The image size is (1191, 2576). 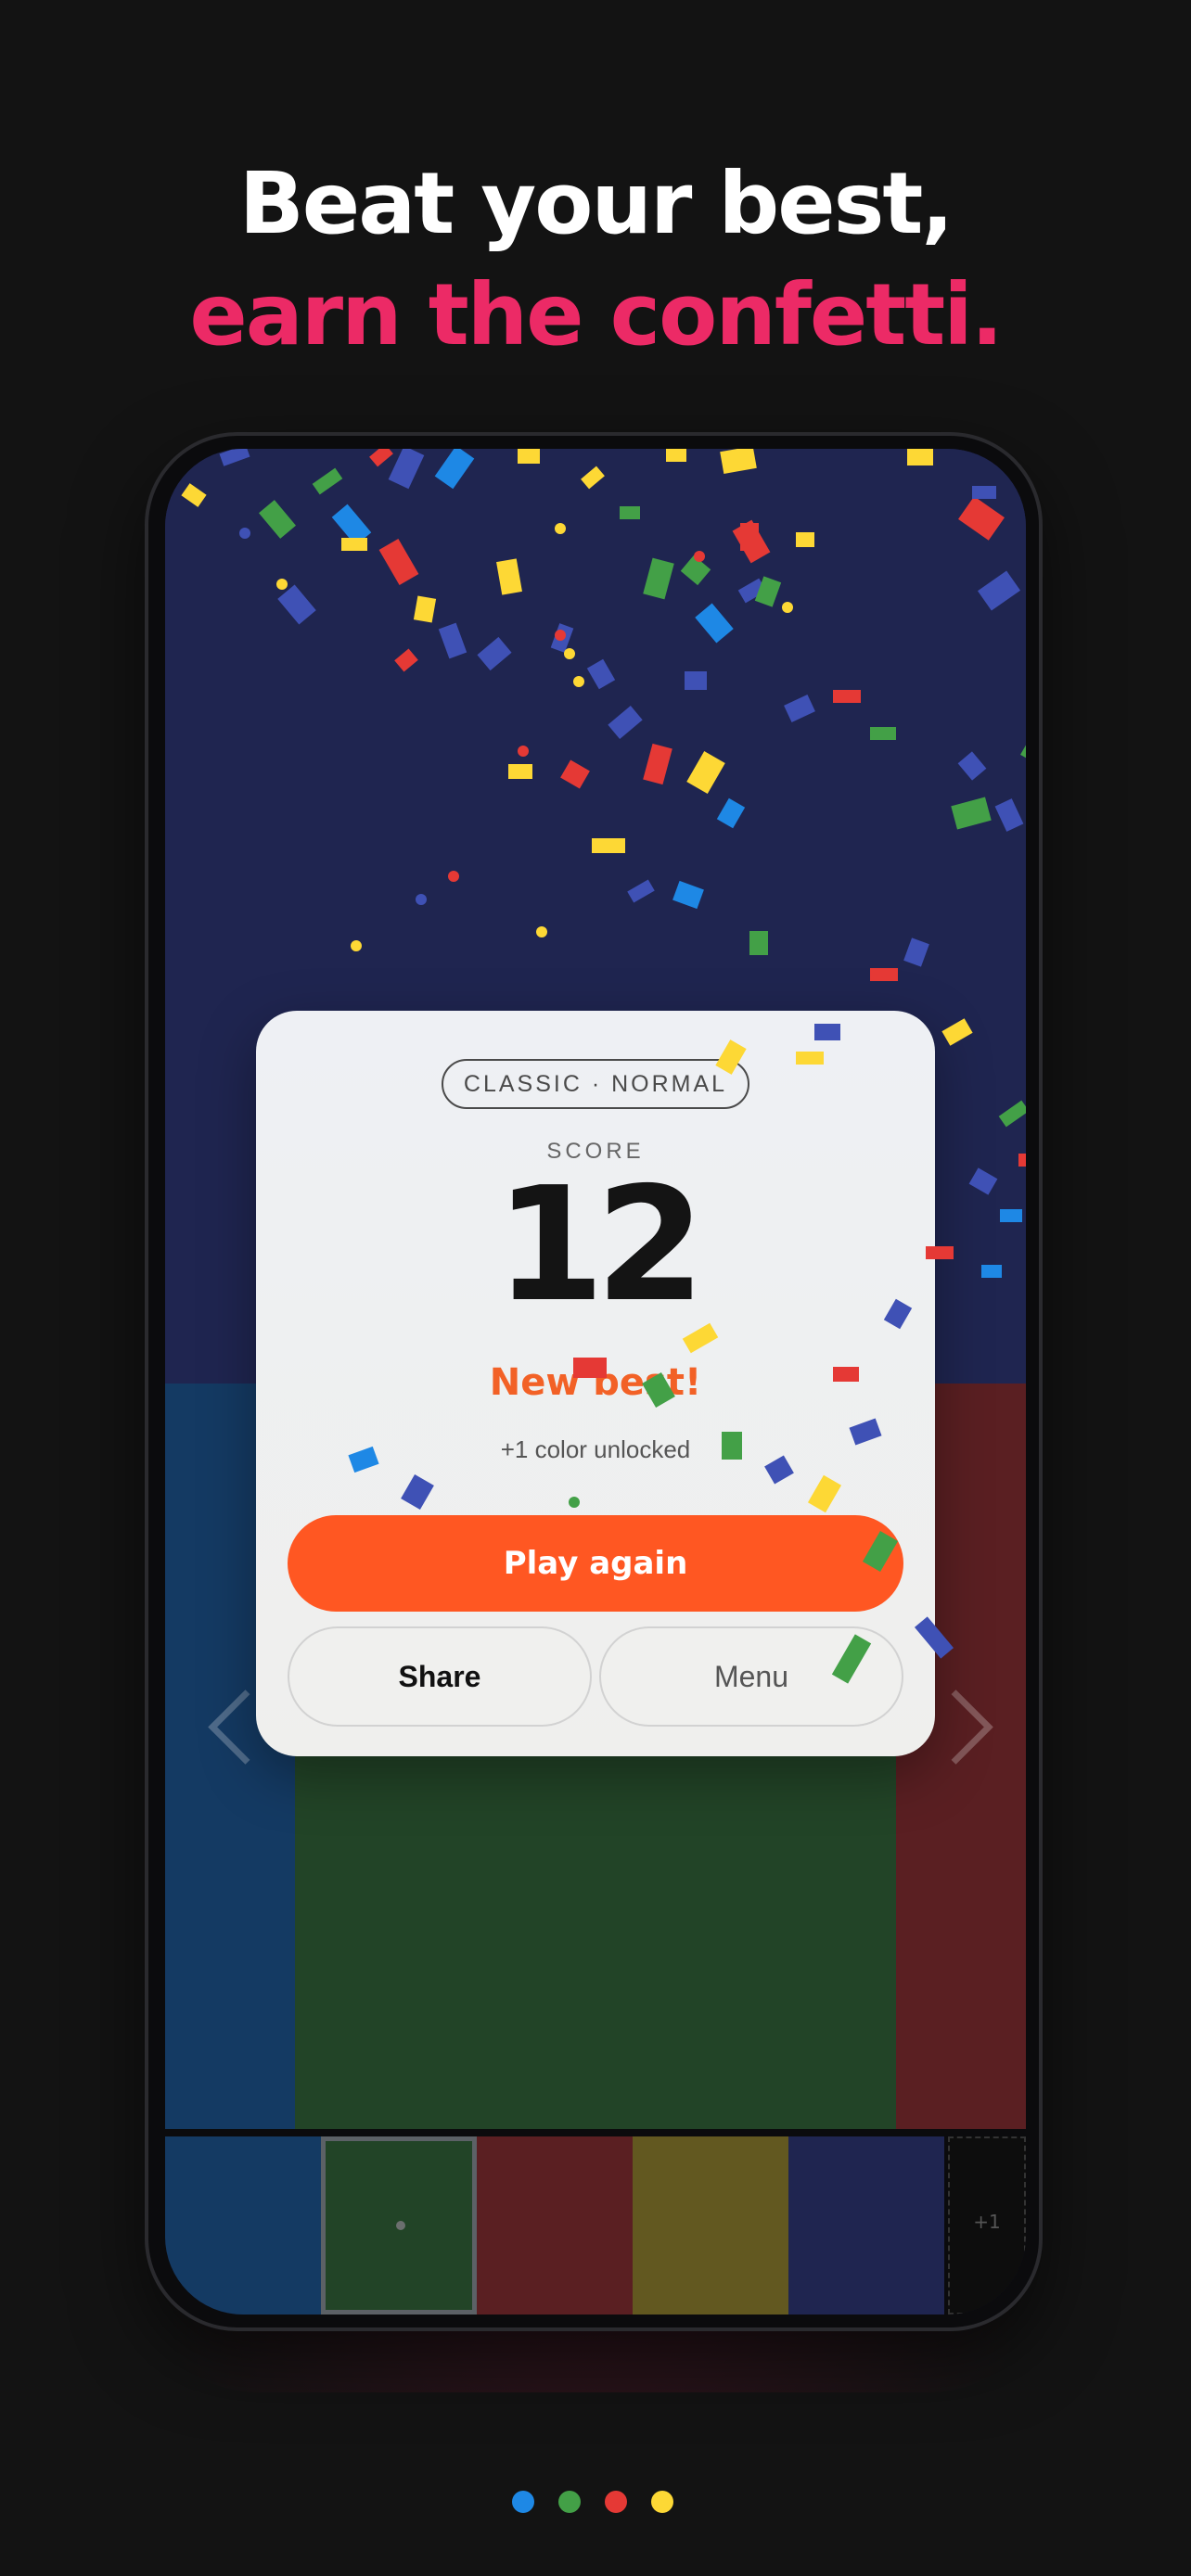 I want to click on swatch-yellow, so click(x=710, y=2225).